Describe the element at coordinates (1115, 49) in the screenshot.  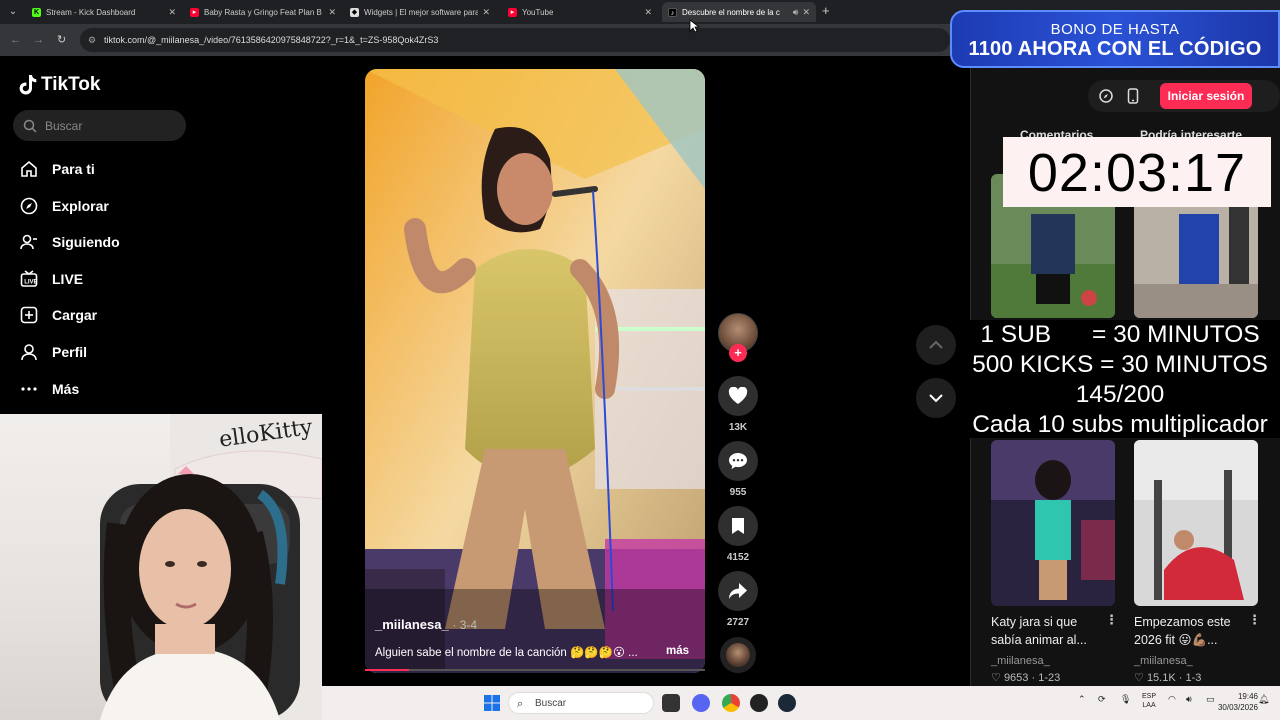
I see `banner-line-2: 1100 AHORA CON EL CÓDIGO` at that location.